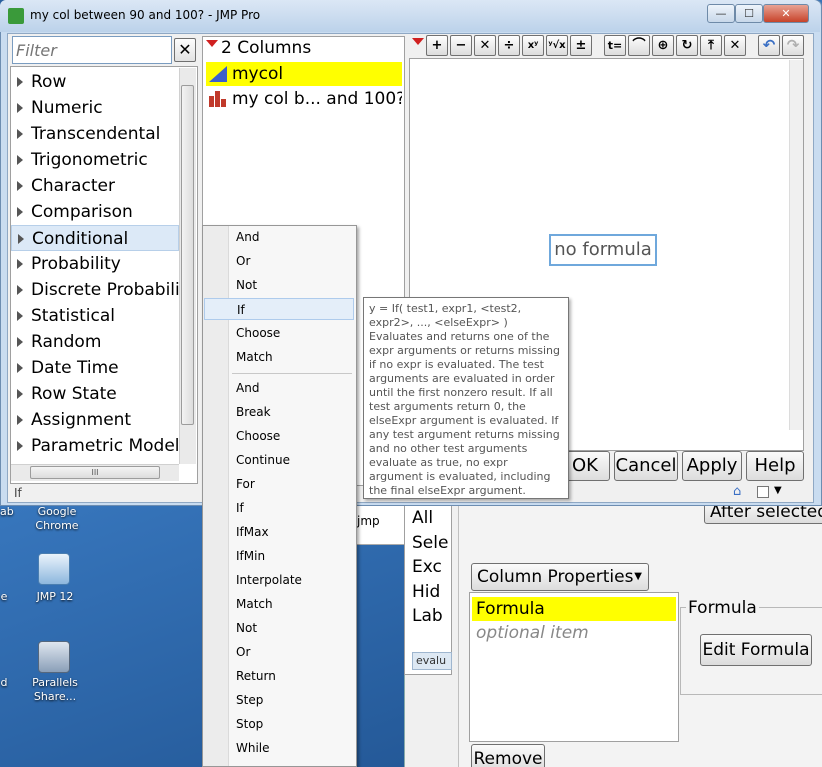  I want to click on menu-item-ifmax: IfMax, so click(279, 532).